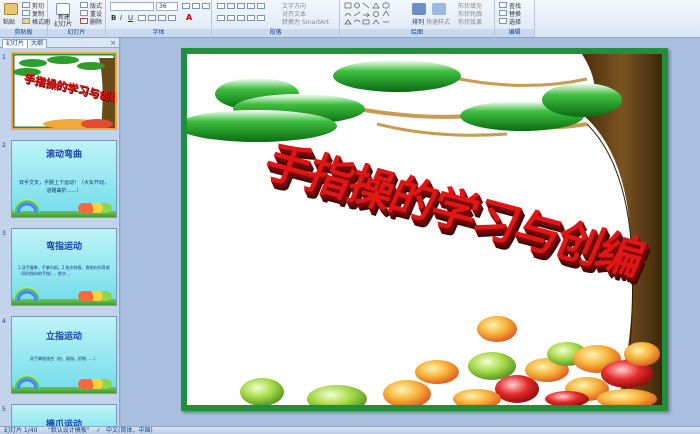 This screenshot has width=700, height=434. I want to click on char-spacing-icon, so click(162, 18).